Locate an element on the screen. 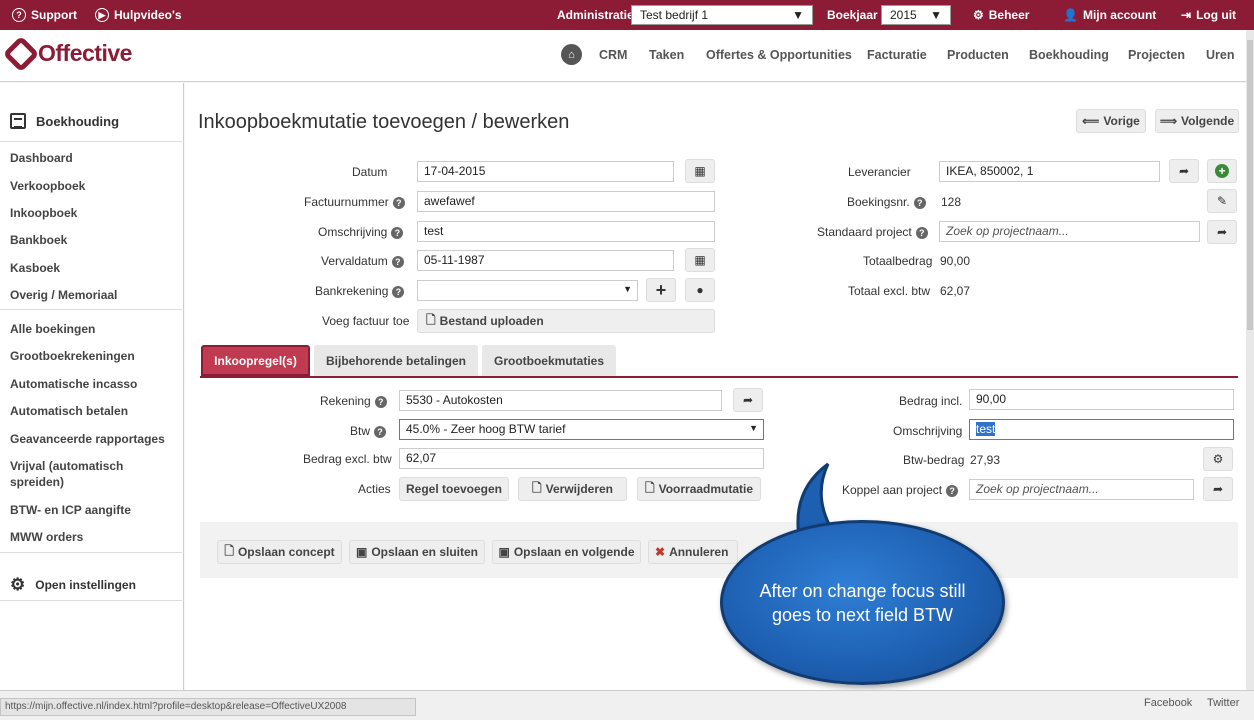  bedrag-excl-field: 62,07 is located at coordinates (581, 458).